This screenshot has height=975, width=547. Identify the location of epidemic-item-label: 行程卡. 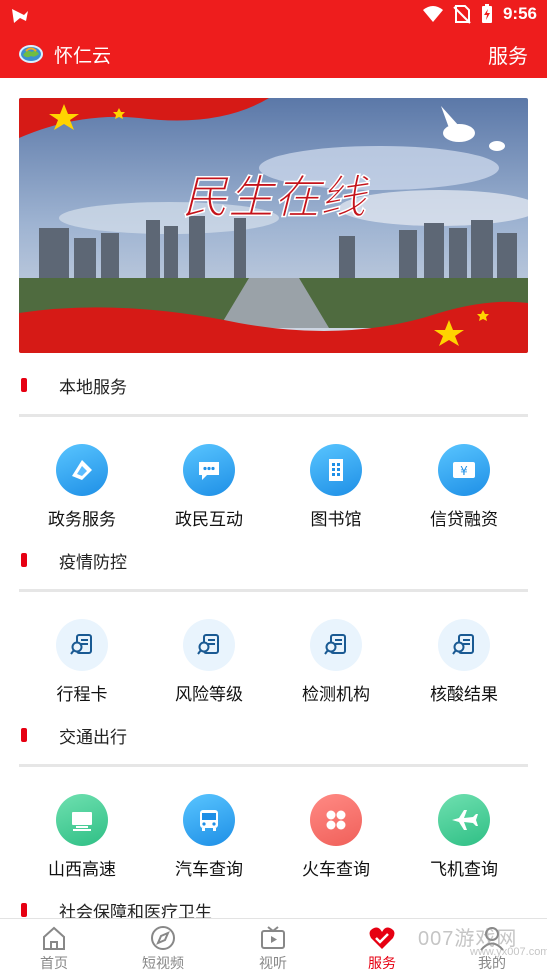
(82, 695).